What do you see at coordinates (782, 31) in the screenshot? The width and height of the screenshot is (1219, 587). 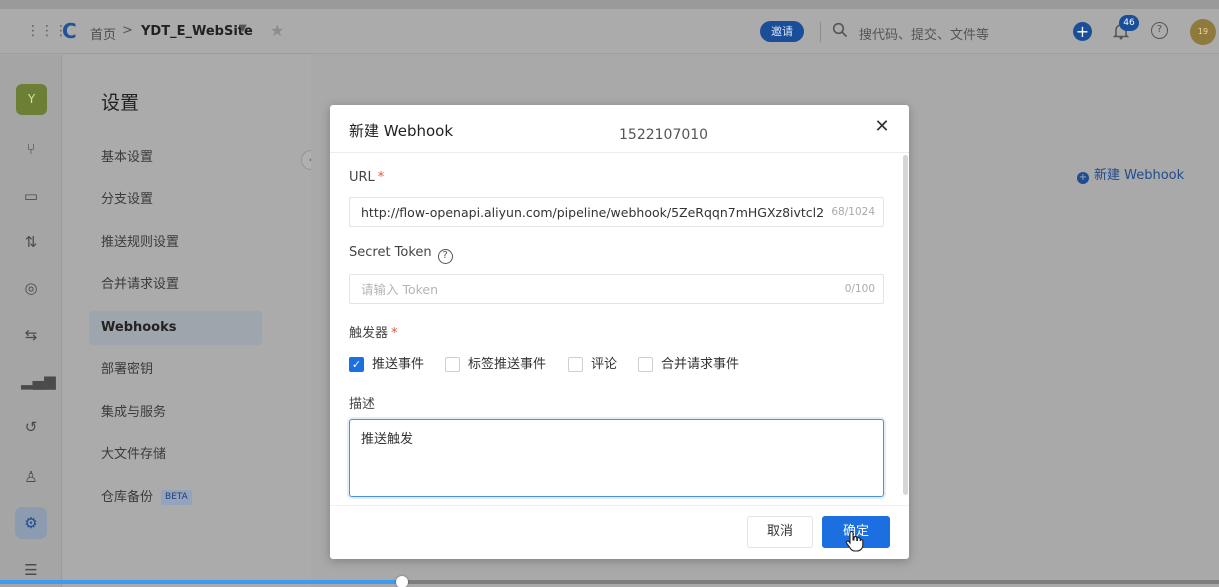 I see `invite-button: 邀请` at bounding box center [782, 31].